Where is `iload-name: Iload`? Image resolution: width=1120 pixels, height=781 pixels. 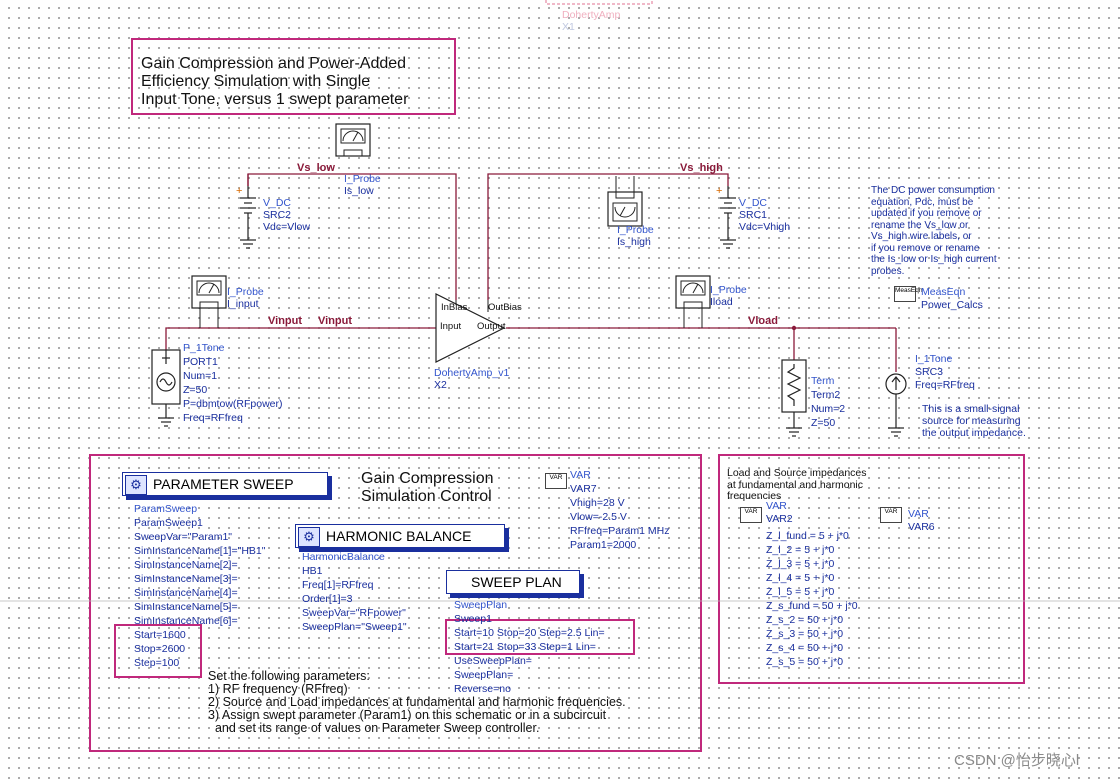
iload-name: Iload is located at coordinates (721, 302).